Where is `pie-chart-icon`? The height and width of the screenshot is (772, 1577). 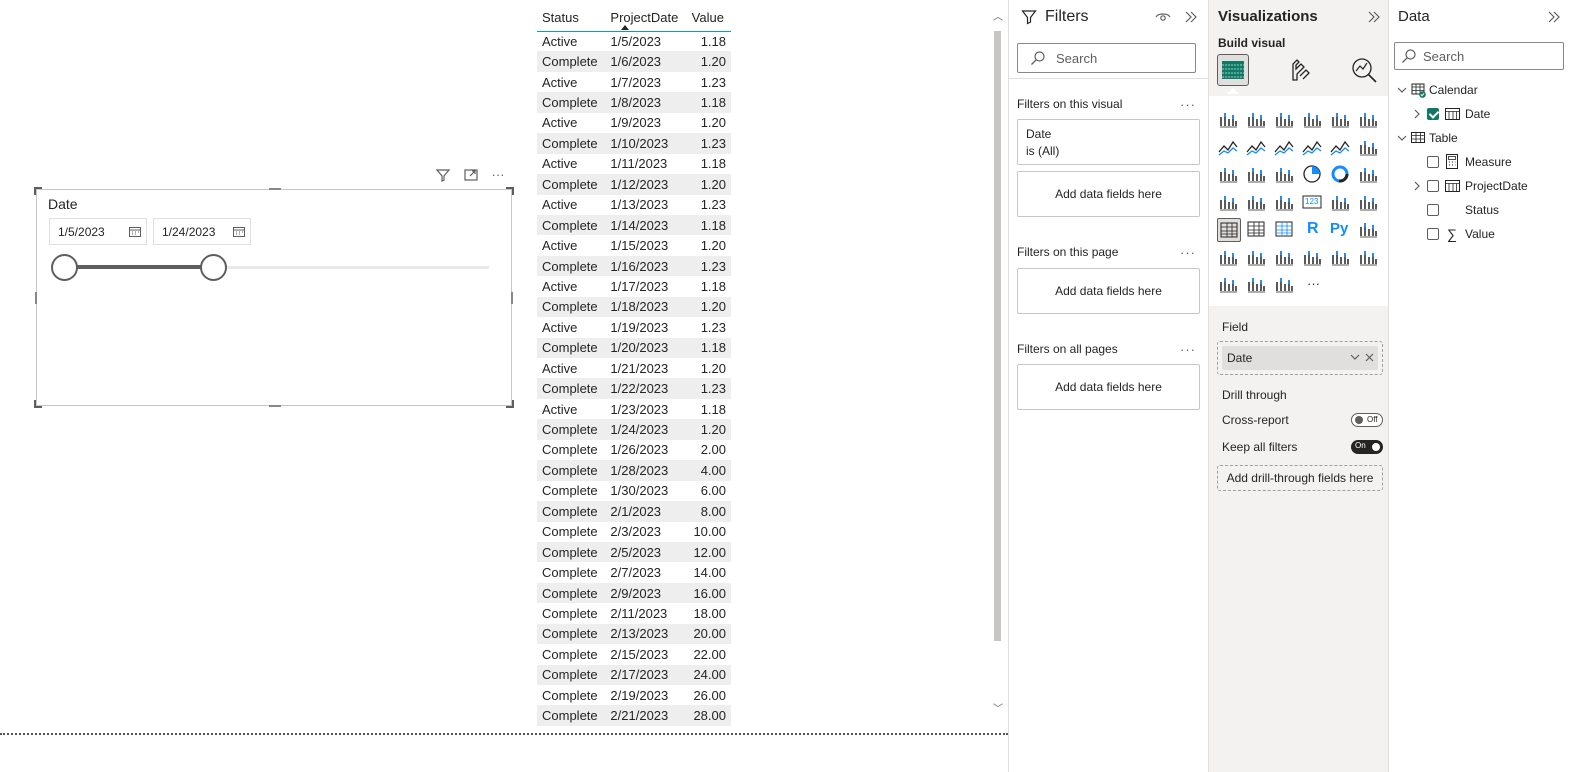 pie-chart-icon is located at coordinates (1313, 175).